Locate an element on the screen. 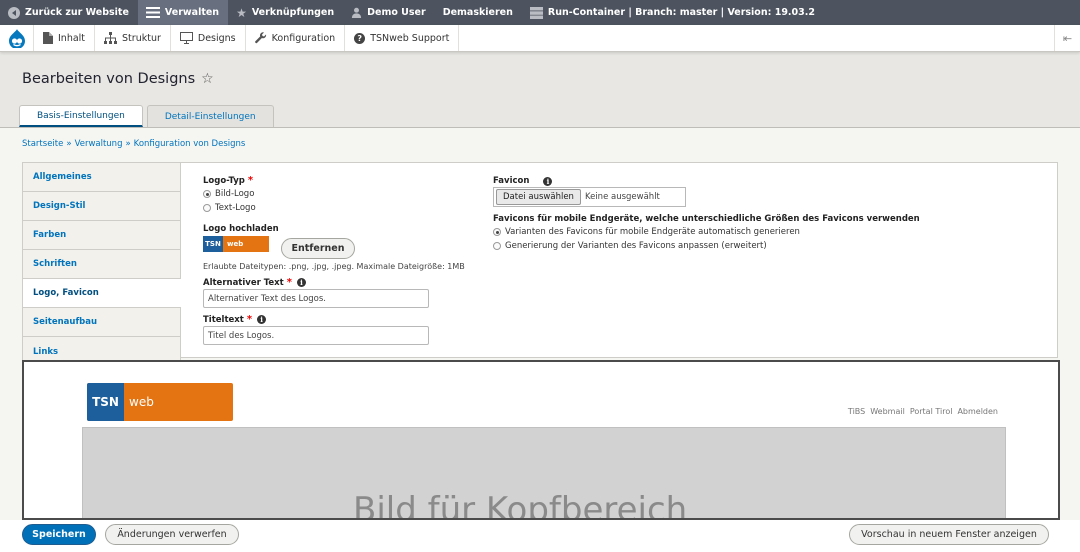 The height and width of the screenshot is (552, 1080). arrow-left-bar-icon: ⇤ is located at coordinates (1067, 38).